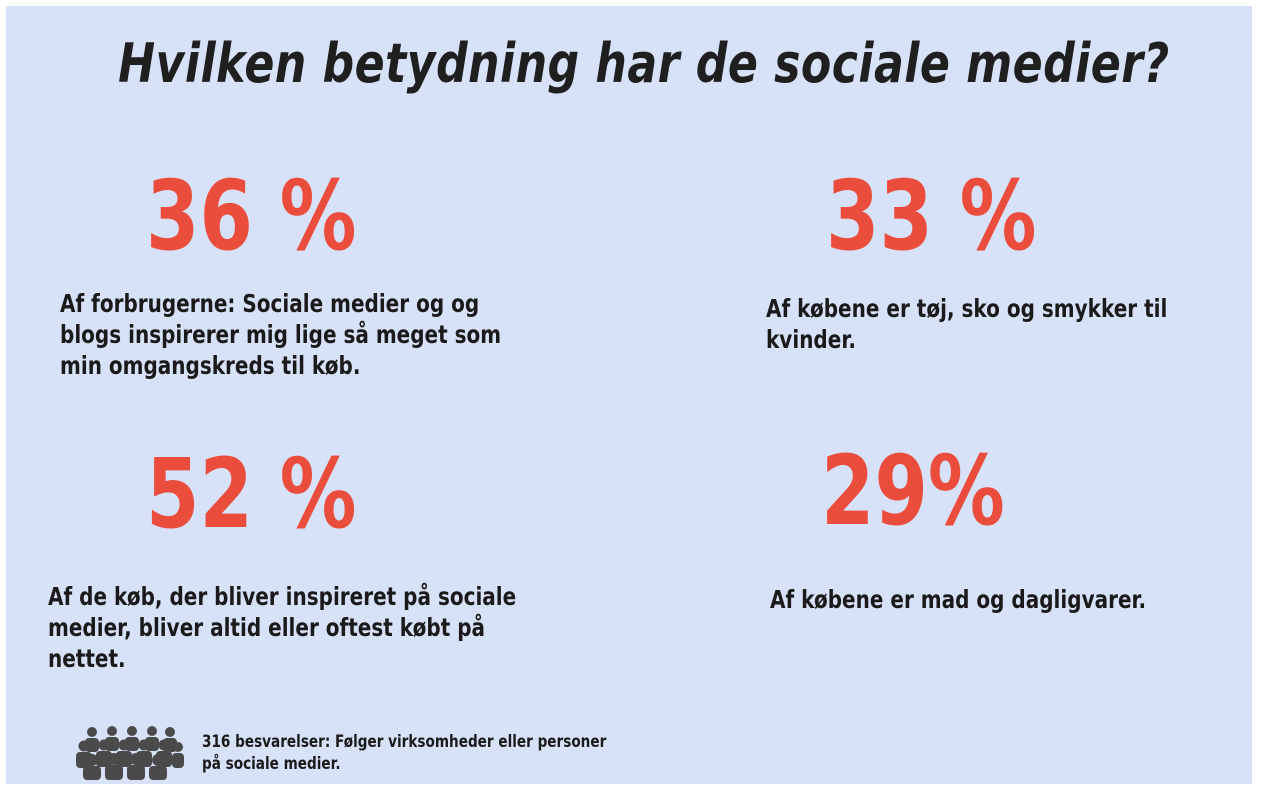 This screenshot has width=1262, height=796. Describe the element at coordinates (958, 599) in the screenshot. I see `stat-description-4: Af købene er mad og dagligvarer.` at that location.